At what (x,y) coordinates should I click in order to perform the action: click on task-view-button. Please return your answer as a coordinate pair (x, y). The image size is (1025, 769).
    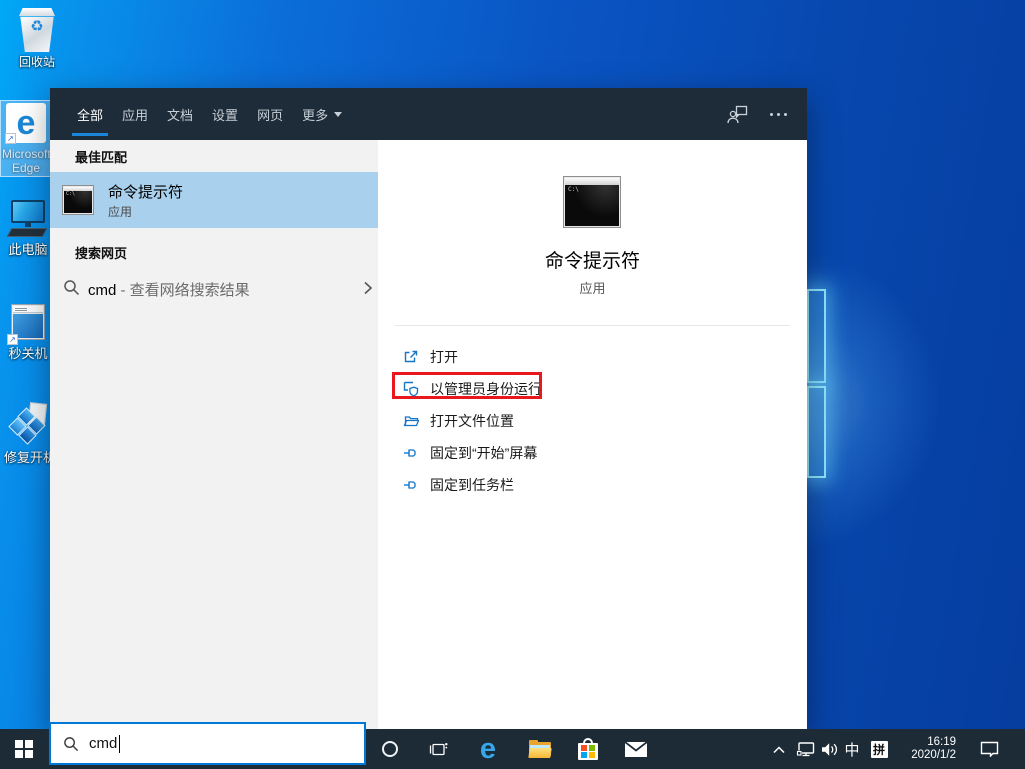
    Looking at the image, I should click on (438, 749).